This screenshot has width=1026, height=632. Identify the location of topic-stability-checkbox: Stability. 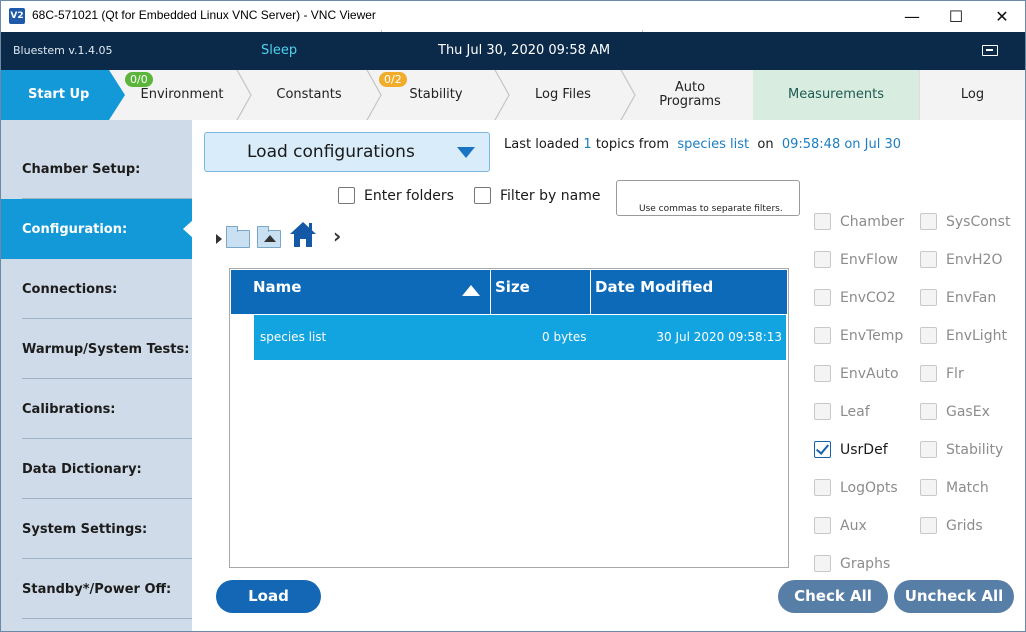
(961, 449).